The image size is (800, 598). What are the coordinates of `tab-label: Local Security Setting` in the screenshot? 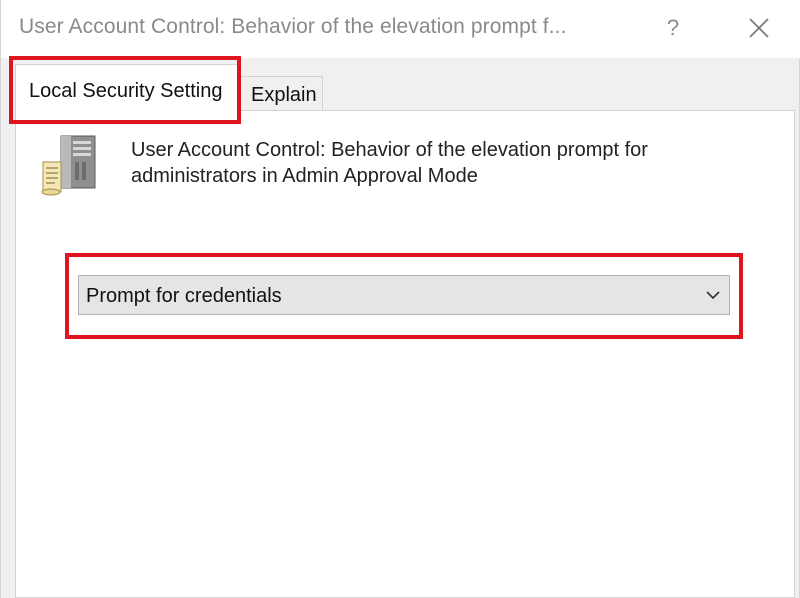 It's located at (126, 91).